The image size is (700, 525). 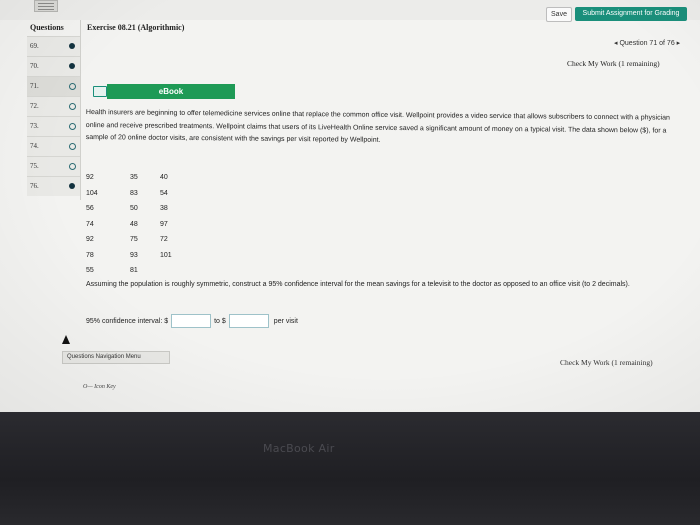 I want to click on questions-navigation-menu-button: Questions Navigation Menu, so click(x=116, y=357).